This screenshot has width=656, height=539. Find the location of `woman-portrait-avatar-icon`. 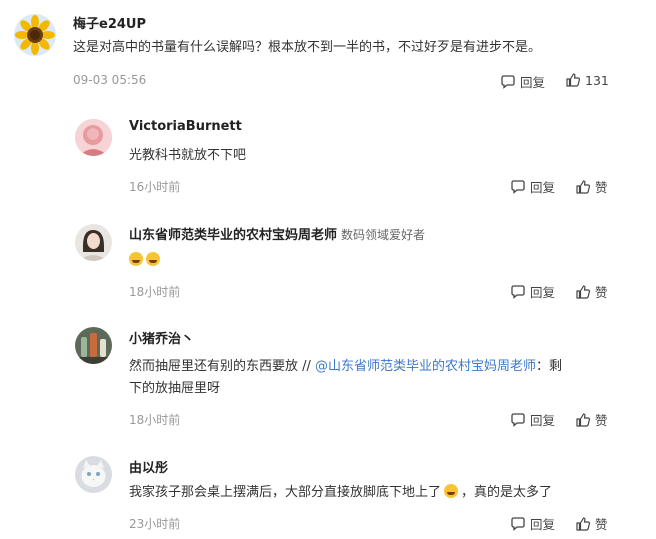

woman-portrait-avatar-icon is located at coordinates (93, 242).